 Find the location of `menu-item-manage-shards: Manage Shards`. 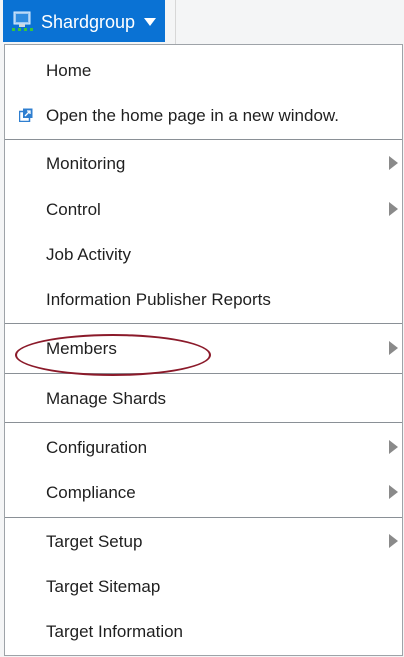

menu-item-manage-shards: Manage Shards is located at coordinates (203, 399).